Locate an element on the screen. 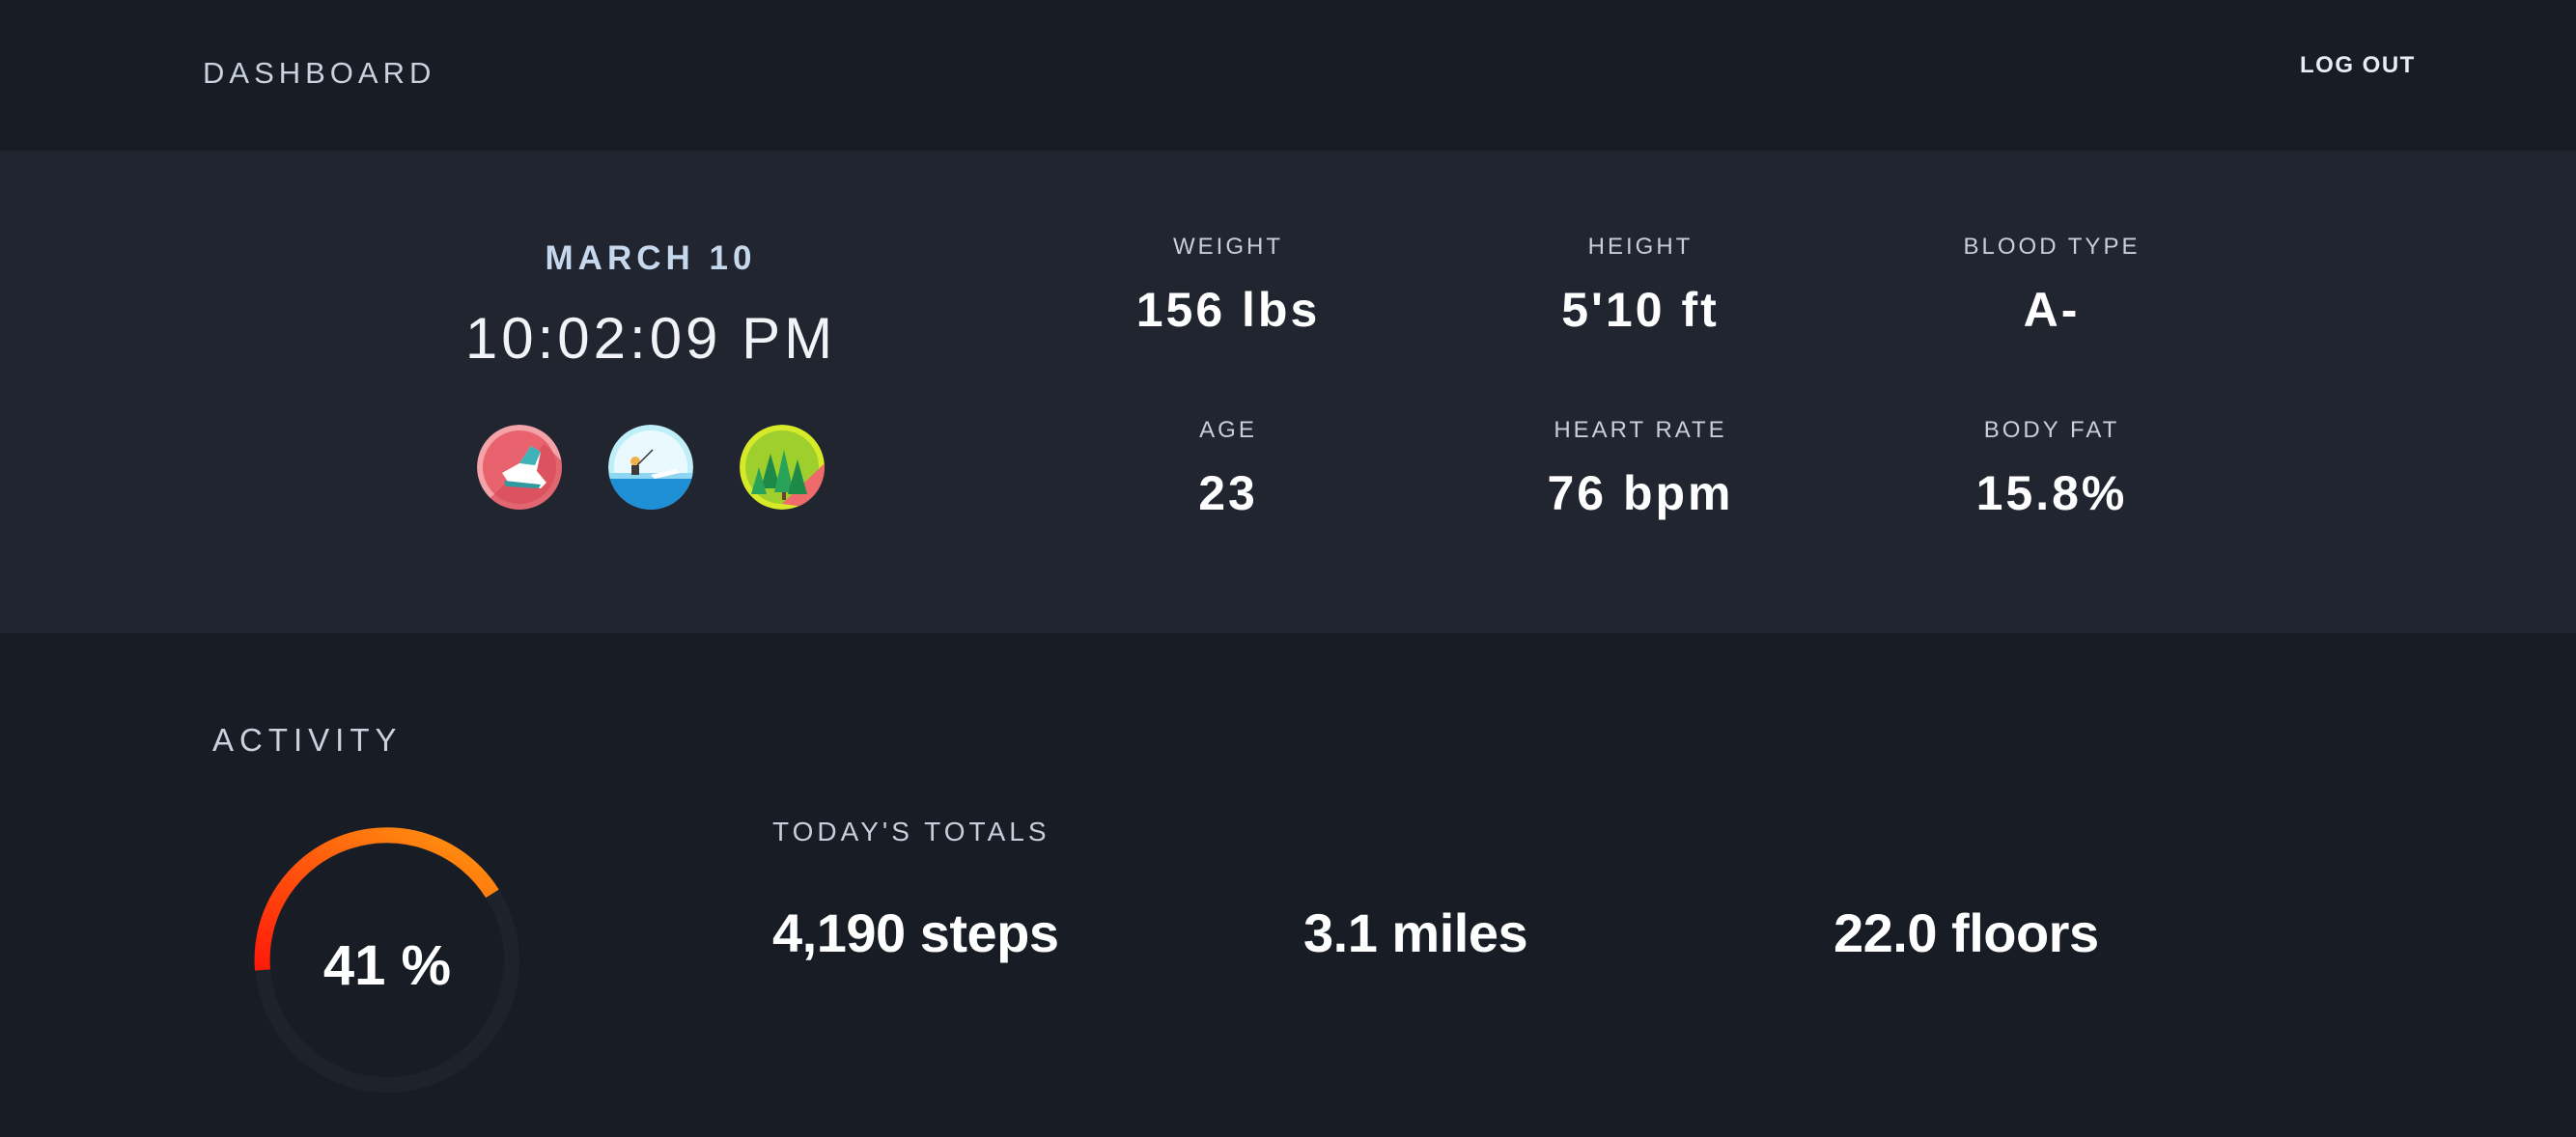 The image size is (2576, 1137). age-stat: AGE 23 is located at coordinates (1228, 469).